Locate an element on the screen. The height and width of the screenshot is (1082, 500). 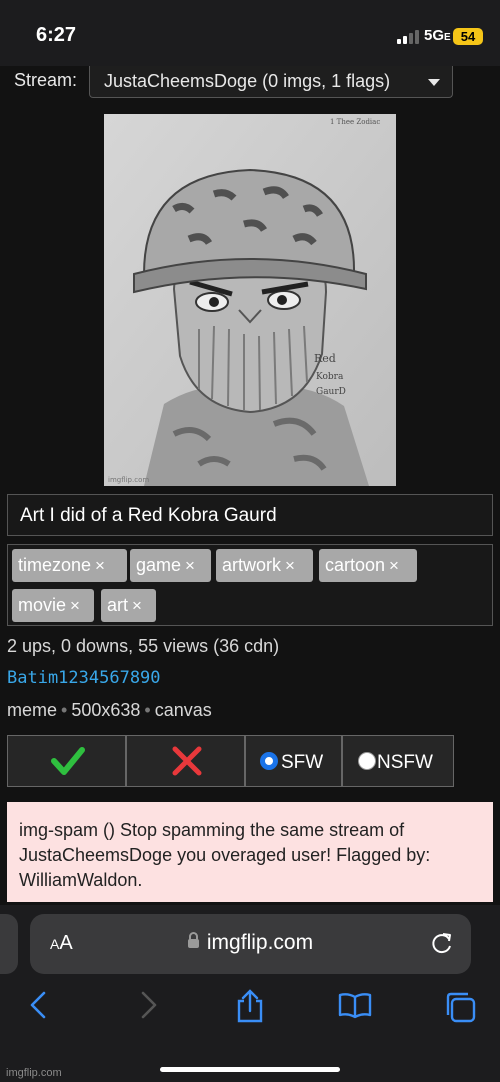
tag-label: art is located at coordinates (118, 605).